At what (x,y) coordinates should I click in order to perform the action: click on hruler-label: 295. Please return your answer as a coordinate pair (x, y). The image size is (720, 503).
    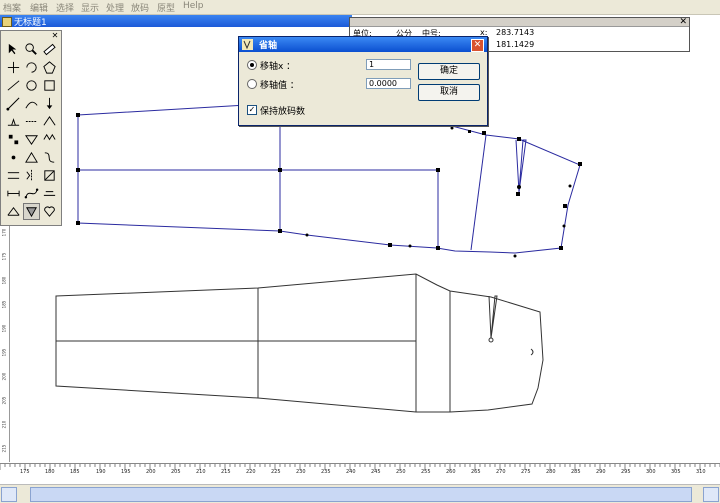
    Looking at the image, I should click on (626, 472).